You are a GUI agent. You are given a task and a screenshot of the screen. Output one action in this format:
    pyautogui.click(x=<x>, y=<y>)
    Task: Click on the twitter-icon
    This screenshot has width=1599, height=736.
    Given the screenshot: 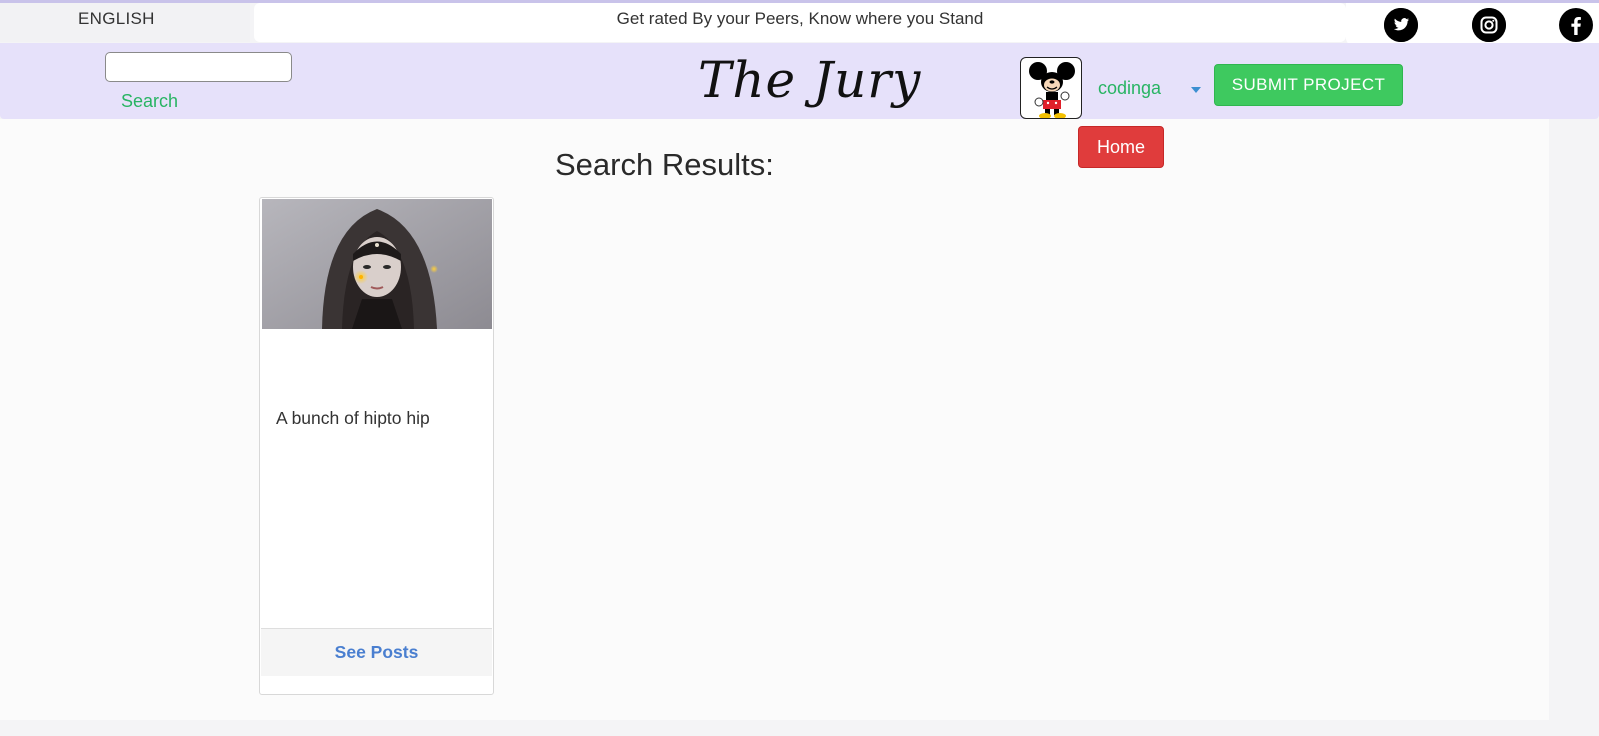 What is the action you would take?
    pyautogui.click(x=1401, y=25)
    